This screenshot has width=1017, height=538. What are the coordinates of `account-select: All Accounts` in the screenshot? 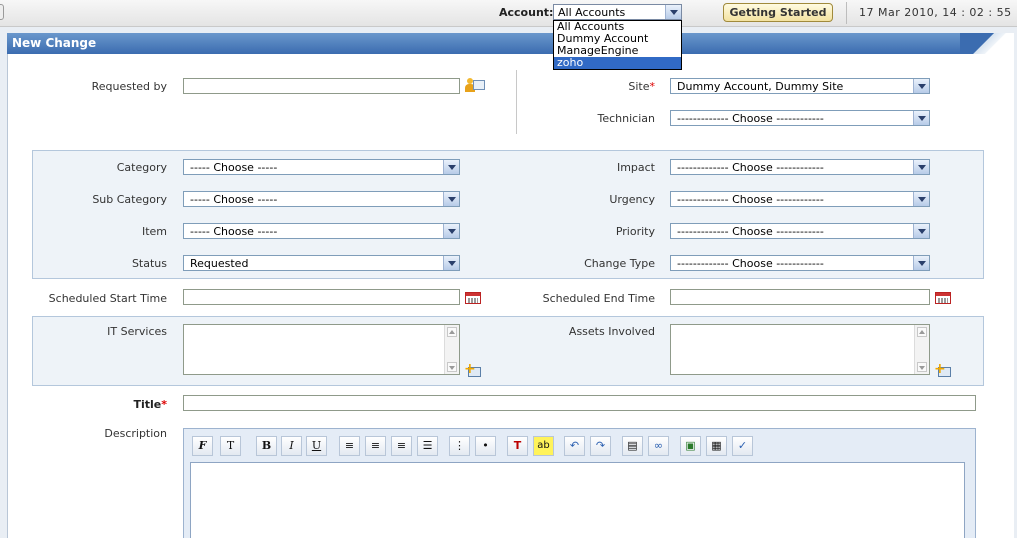 It's located at (617, 12).